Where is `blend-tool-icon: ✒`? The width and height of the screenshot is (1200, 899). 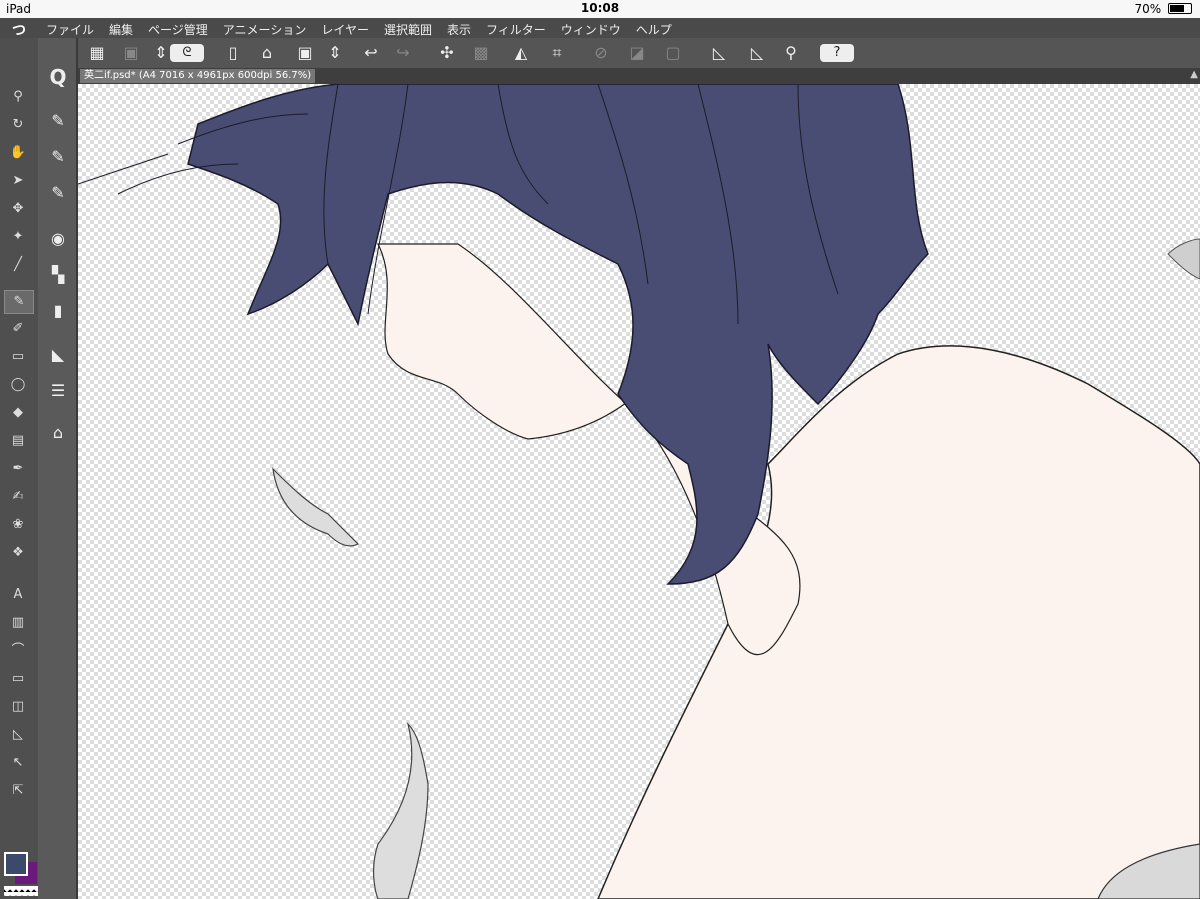 blend-tool-icon: ✒ is located at coordinates (18, 469).